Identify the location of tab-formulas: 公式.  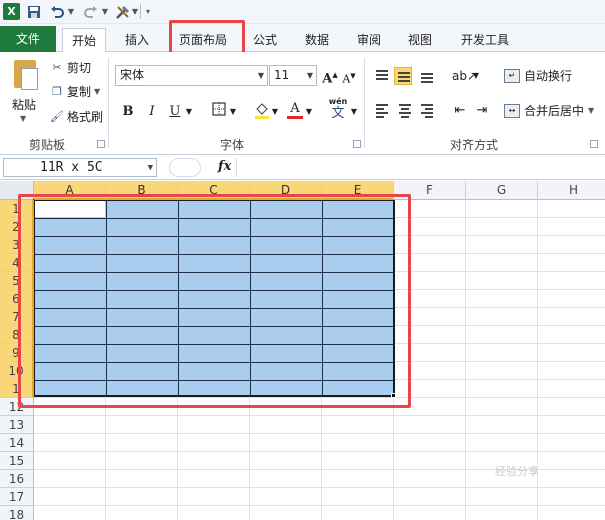
(265, 40).